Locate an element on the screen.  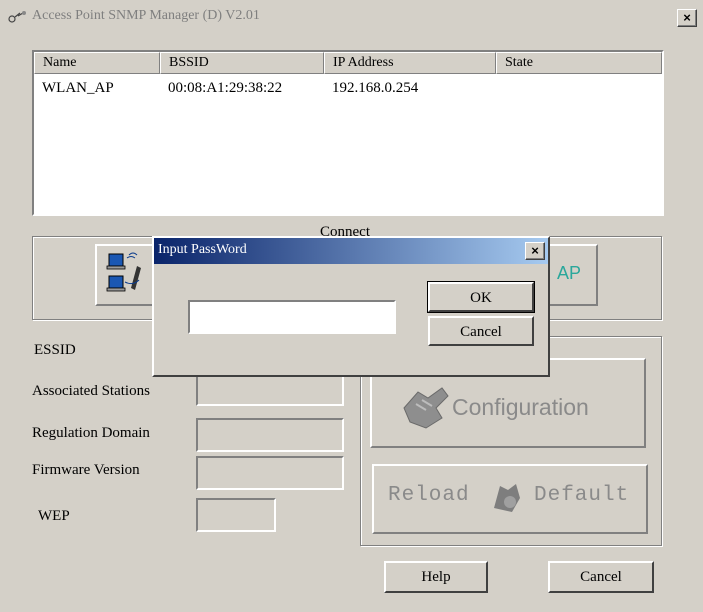
reload-default-icon is located at coordinates (507, 498).